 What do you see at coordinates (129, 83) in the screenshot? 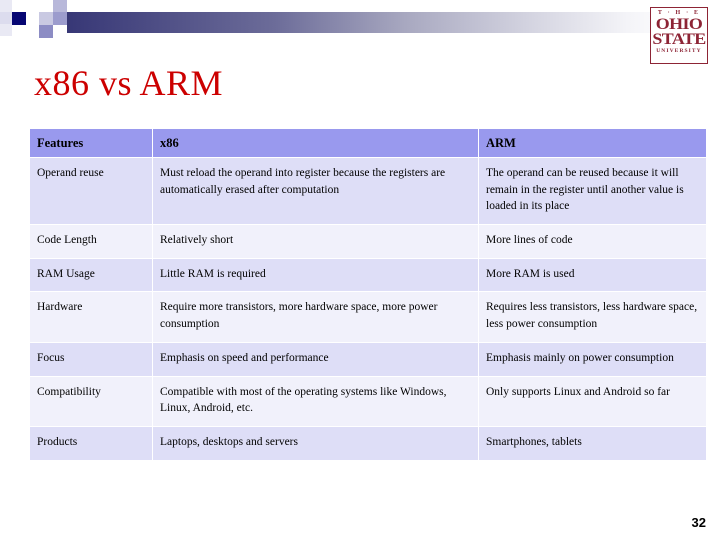
I see `page-title: x86 vs ARM` at bounding box center [129, 83].